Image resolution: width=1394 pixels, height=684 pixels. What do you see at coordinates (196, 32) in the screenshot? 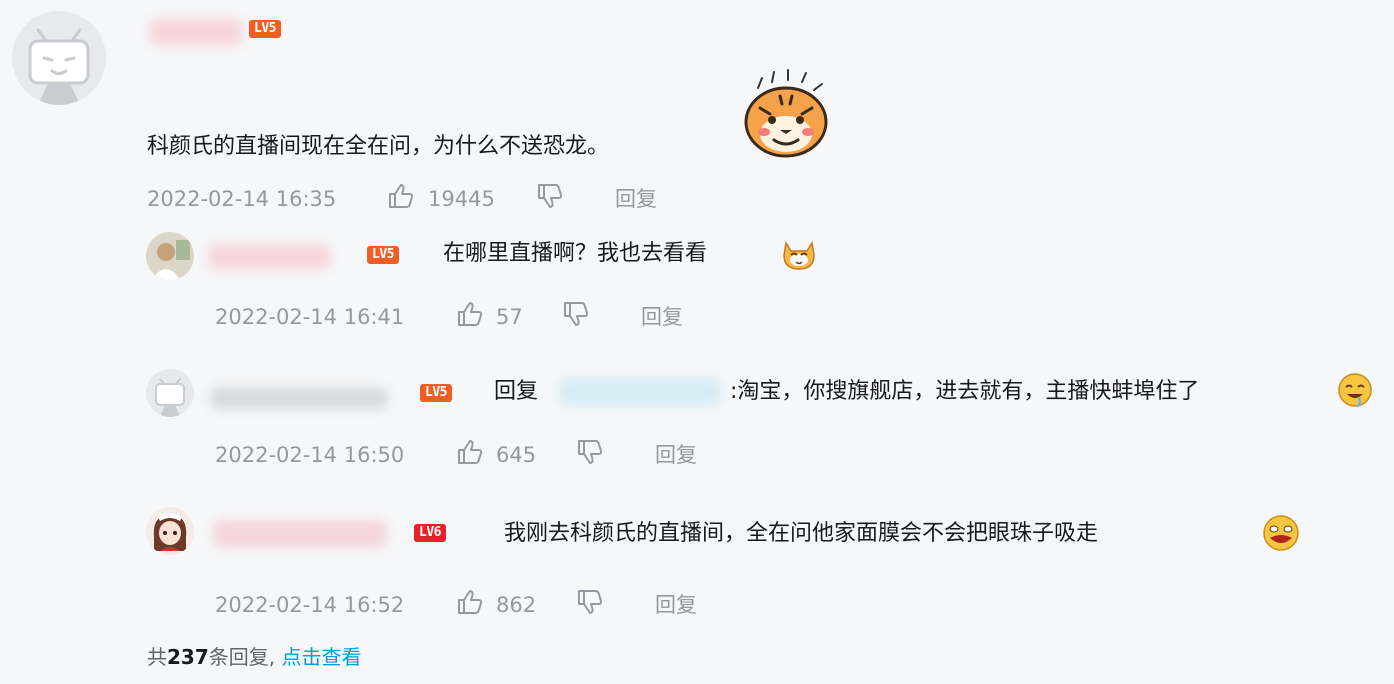
I see `main-username-redacted` at bounding box center [196, 32].